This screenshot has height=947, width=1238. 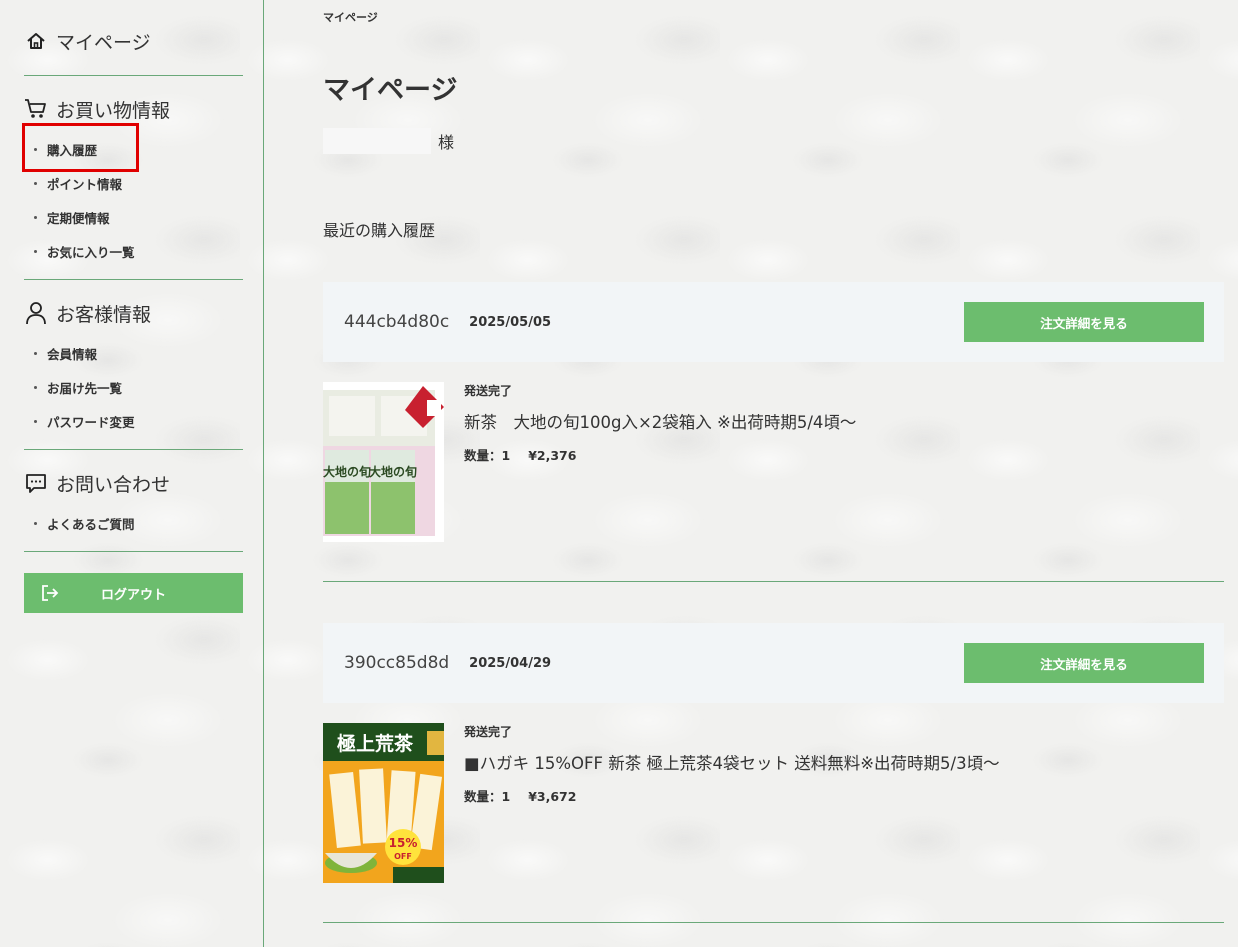 I want to click on svg-text: 大地の旬, so click(x=393, y=471).